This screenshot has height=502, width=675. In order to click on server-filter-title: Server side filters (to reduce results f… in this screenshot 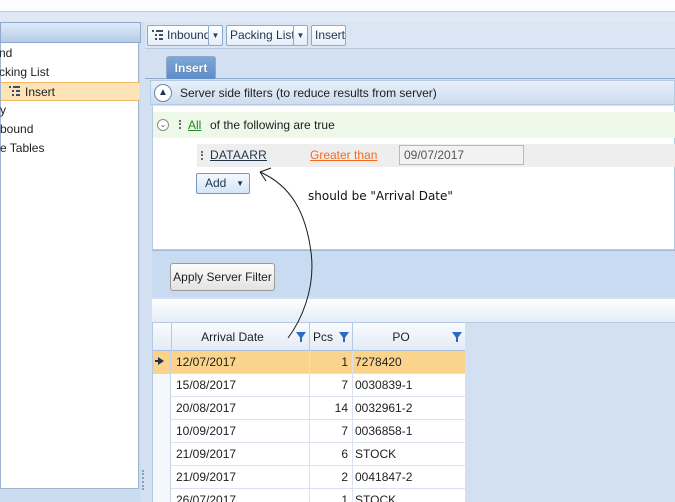, I will do `click(308, 93)`.